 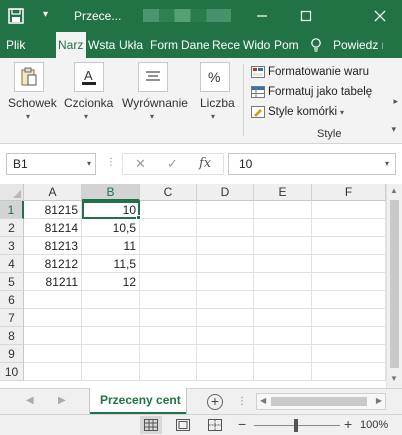 What do you see at coordinates (138, 217) in the screenshot?
I see `fill-handle` at bounding box center [138, 217].